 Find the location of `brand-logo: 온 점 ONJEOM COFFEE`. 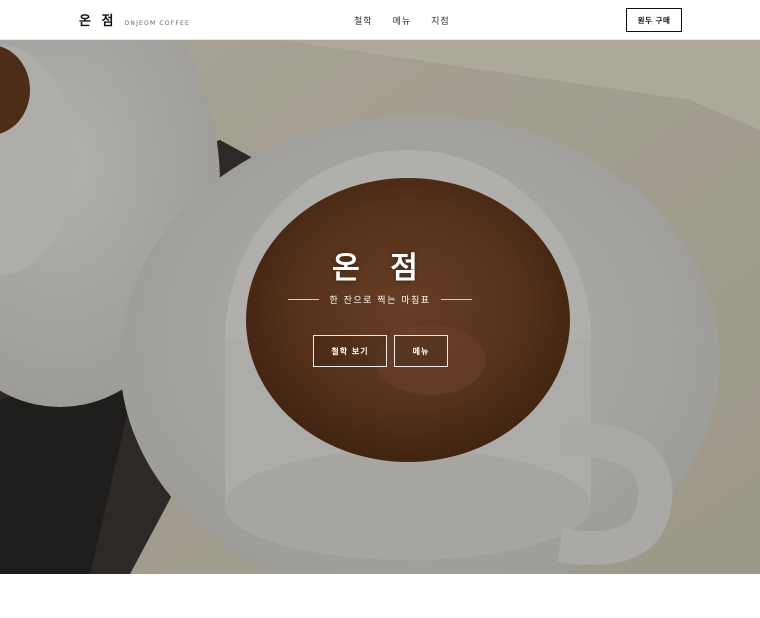

brand-logo: 온 점 ONJEOM COFFEE is located at coordinates (134, 19).